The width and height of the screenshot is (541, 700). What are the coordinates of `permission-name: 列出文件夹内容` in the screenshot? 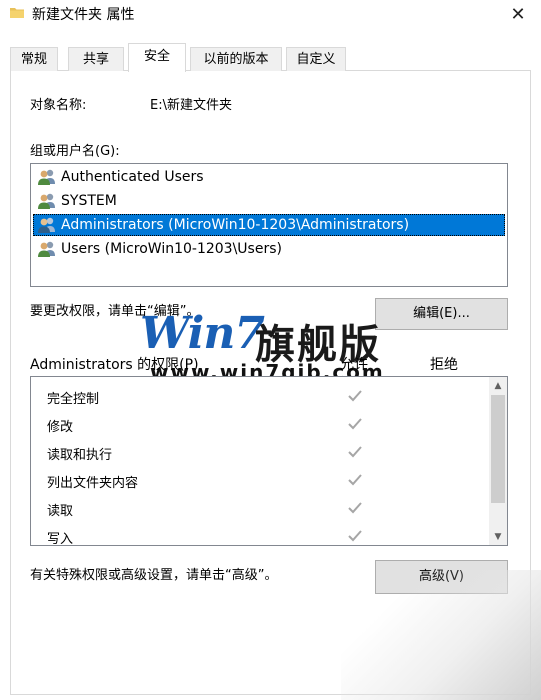 It's located at (93, 483).